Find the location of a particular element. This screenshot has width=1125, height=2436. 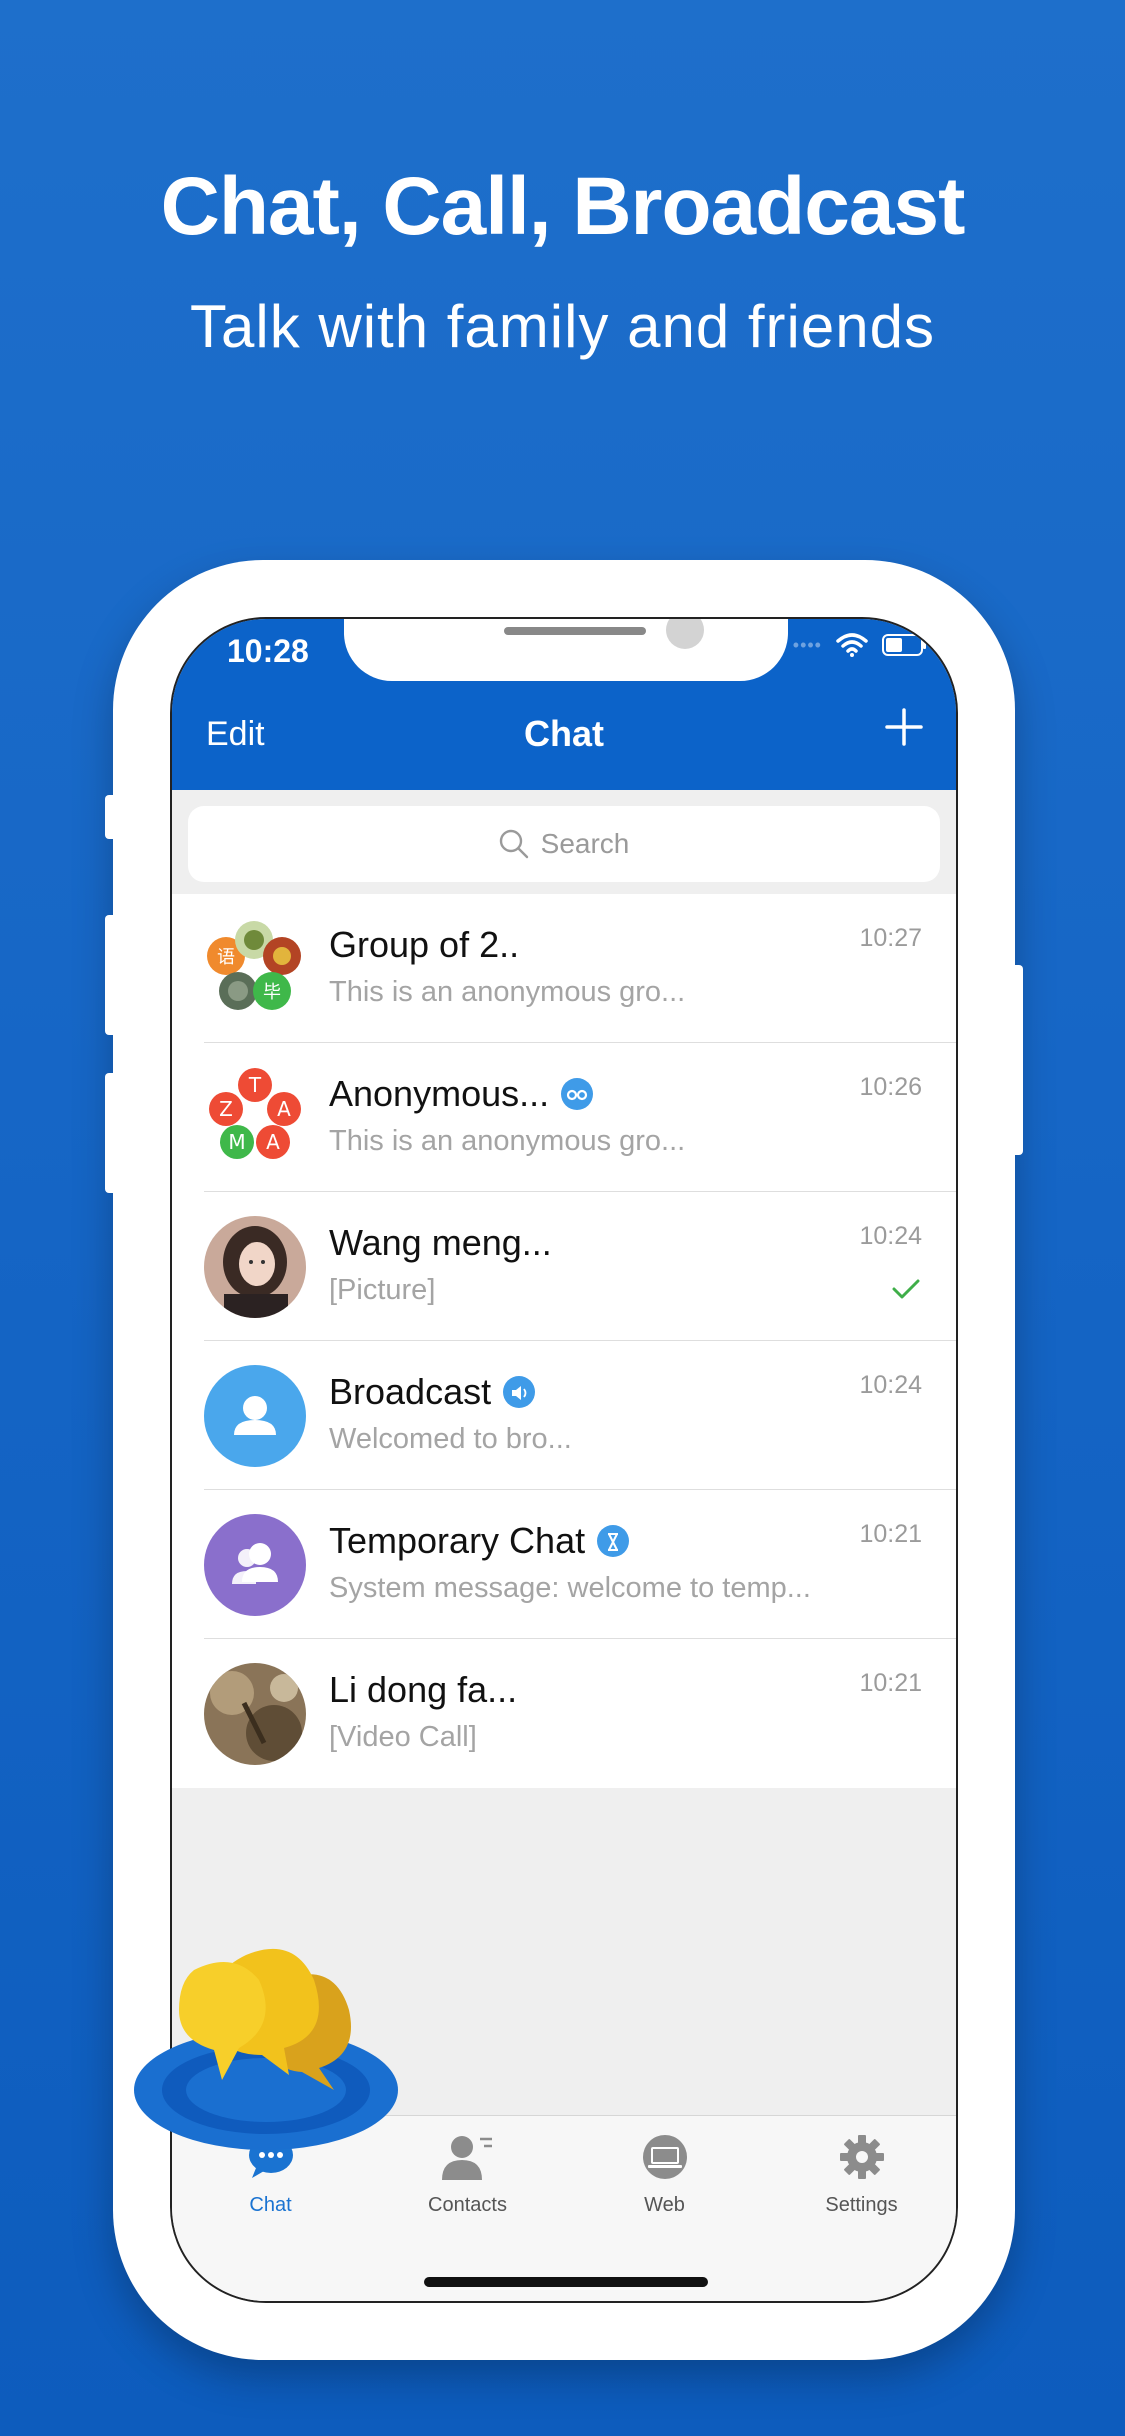

chat-preview: [Picture] is located at coordinates (382, 1290).